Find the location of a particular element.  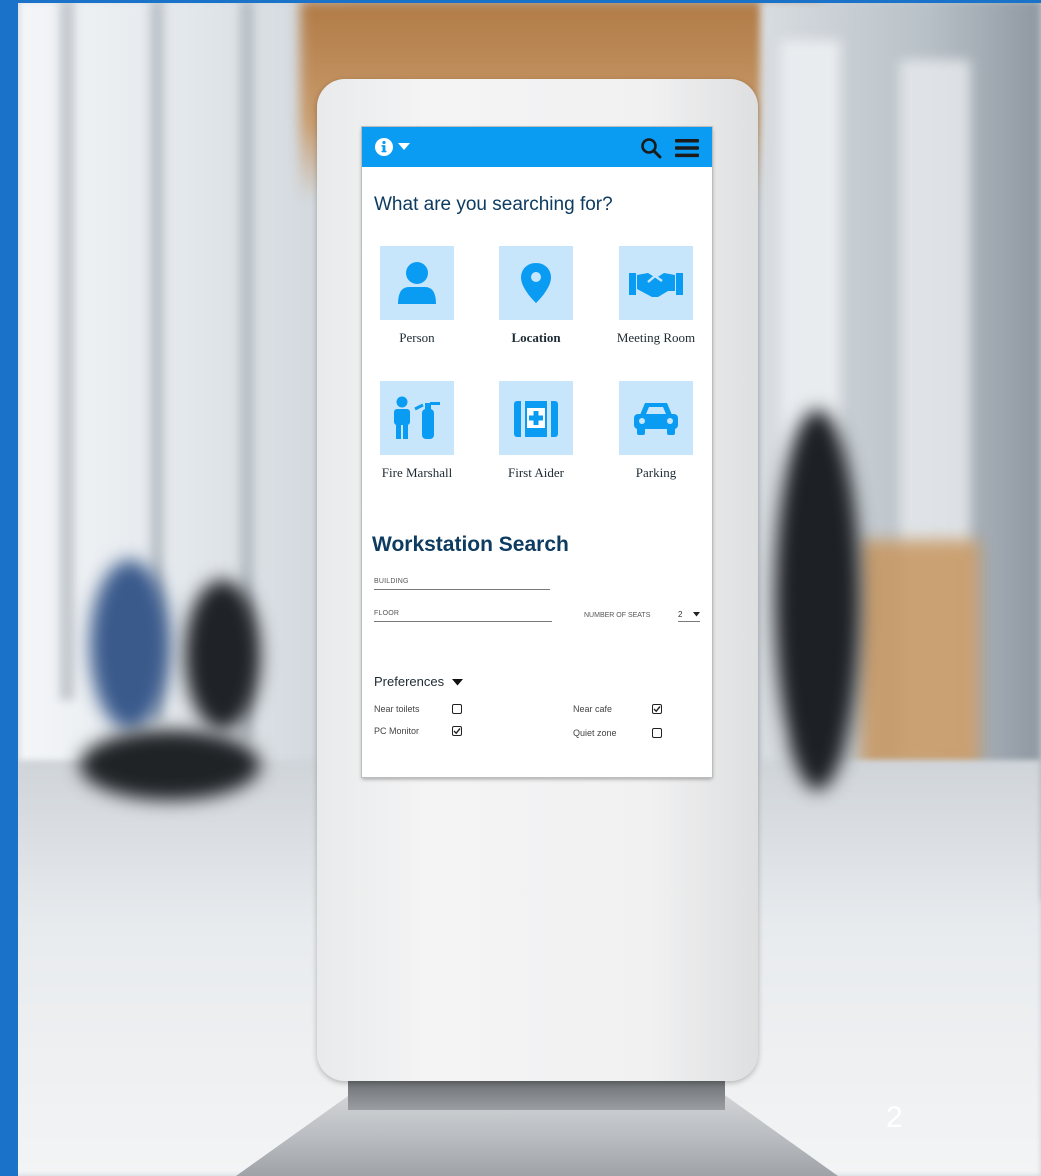

fire-extinguisher-icon is located at coordinates (417, 417).